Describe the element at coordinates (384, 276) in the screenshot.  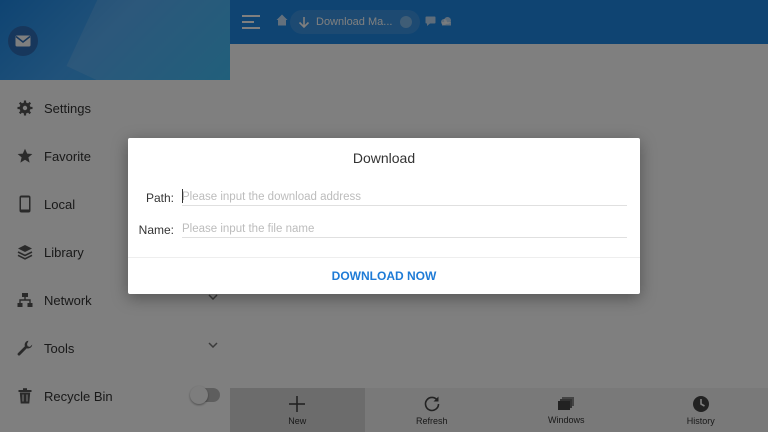
I see `download-now-button: DOWNLOAD NOW` at that location.